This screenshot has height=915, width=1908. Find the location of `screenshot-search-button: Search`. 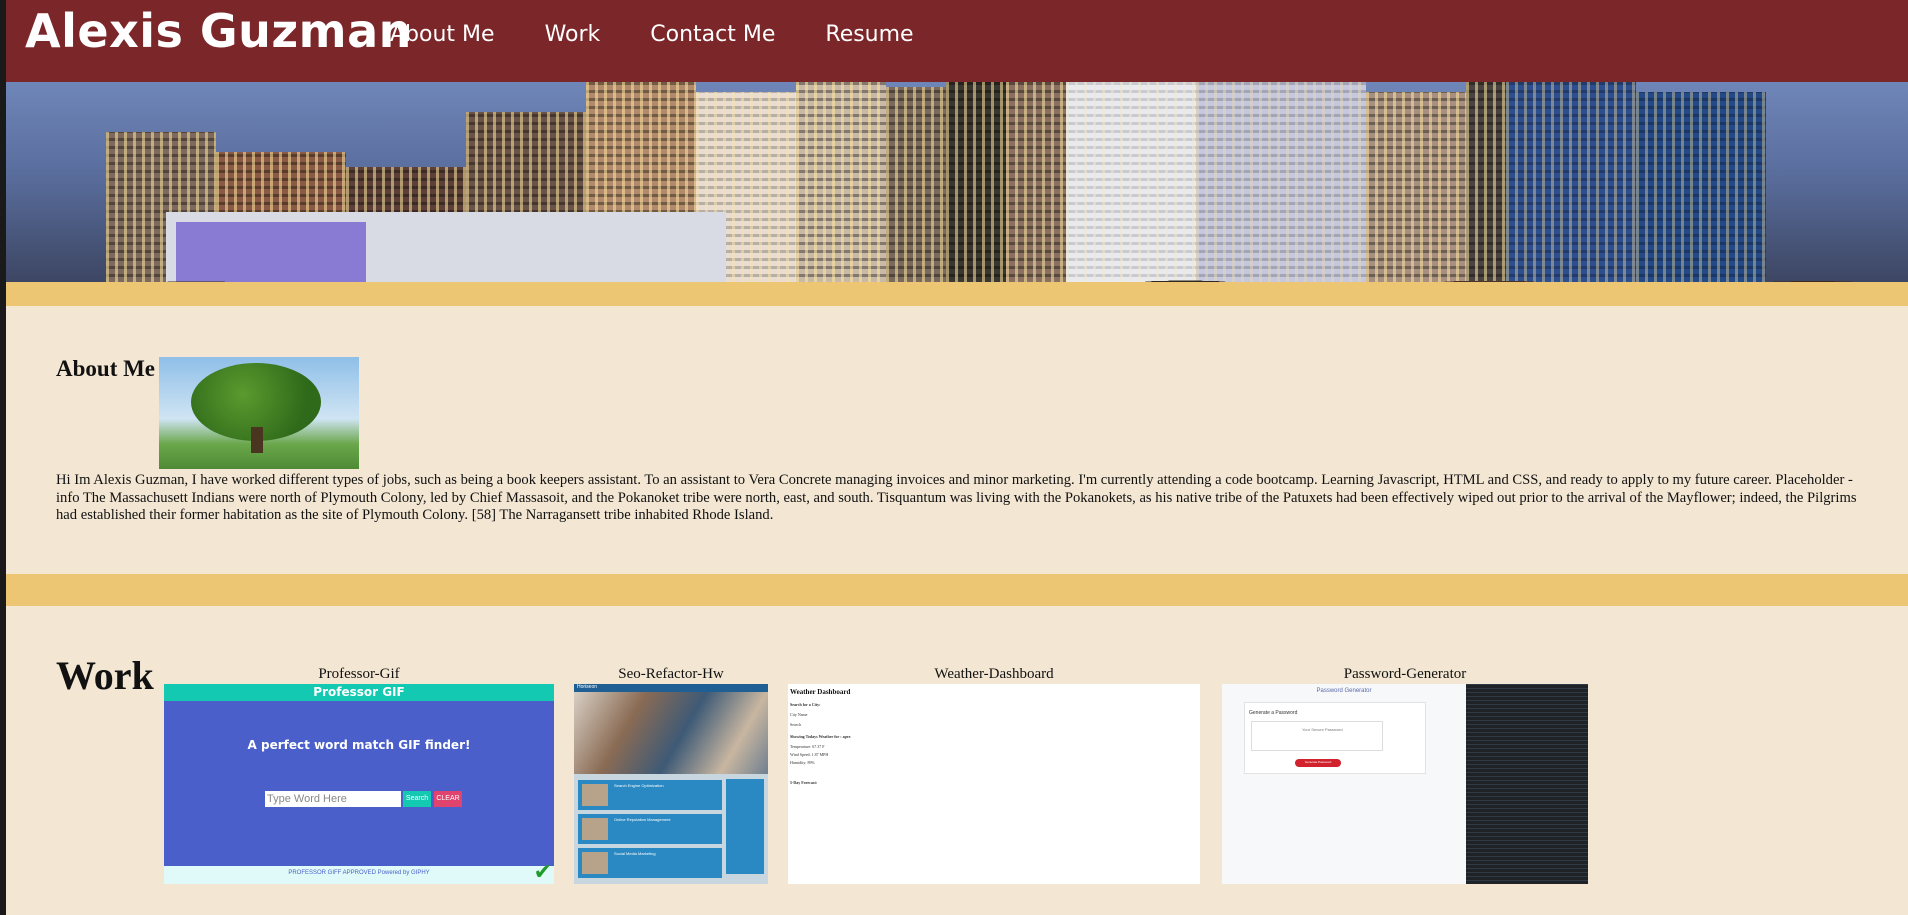

screenshot-search-button: Search is located at coordinates (417, 799).